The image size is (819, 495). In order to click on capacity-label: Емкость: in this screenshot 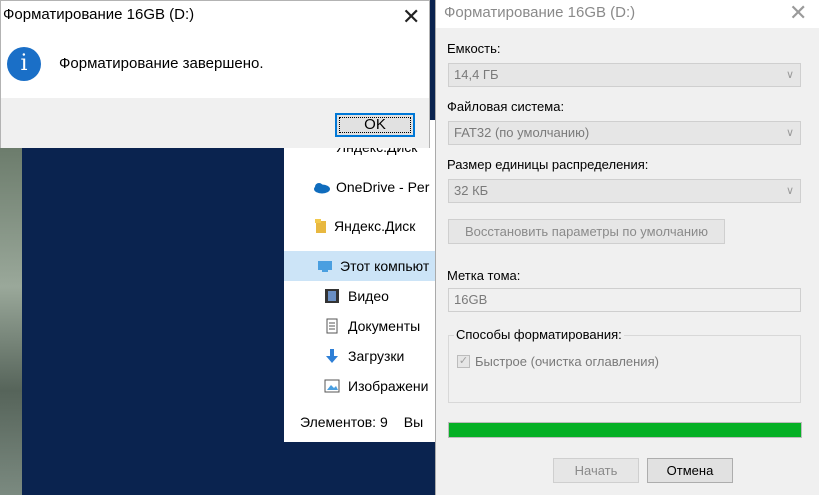, I will do `click(474, 48)`.